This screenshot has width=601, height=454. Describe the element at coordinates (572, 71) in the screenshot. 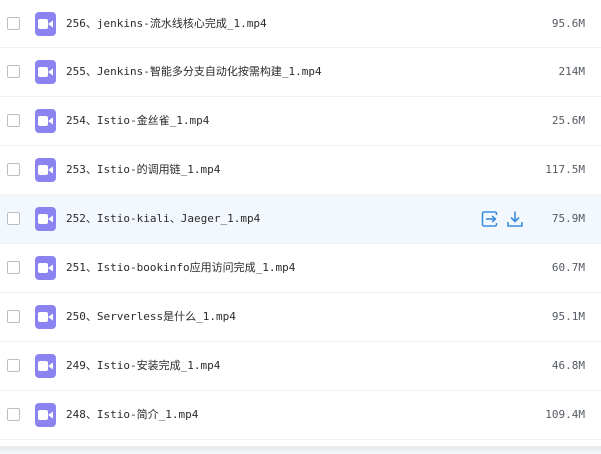

I see `file-size: 214M` at that location.